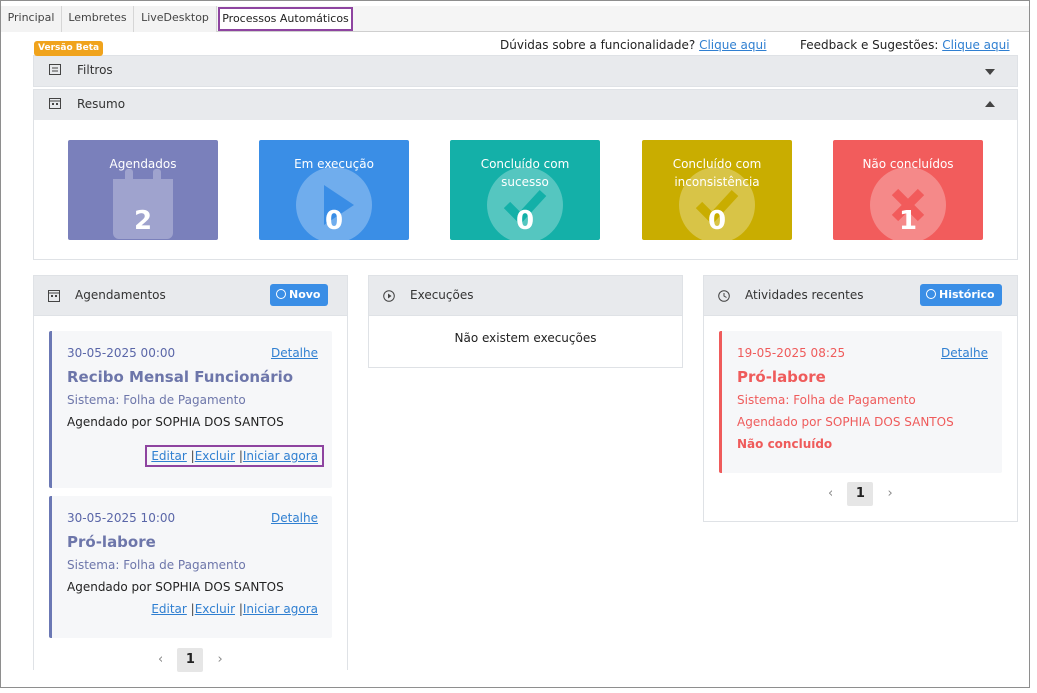 The image size is (1037, 693). What do you see at coordinates (121, 353) in the screenshot?
I see `schedule-date: 30-05-2025 00:00` at bounding box center [121, 353].